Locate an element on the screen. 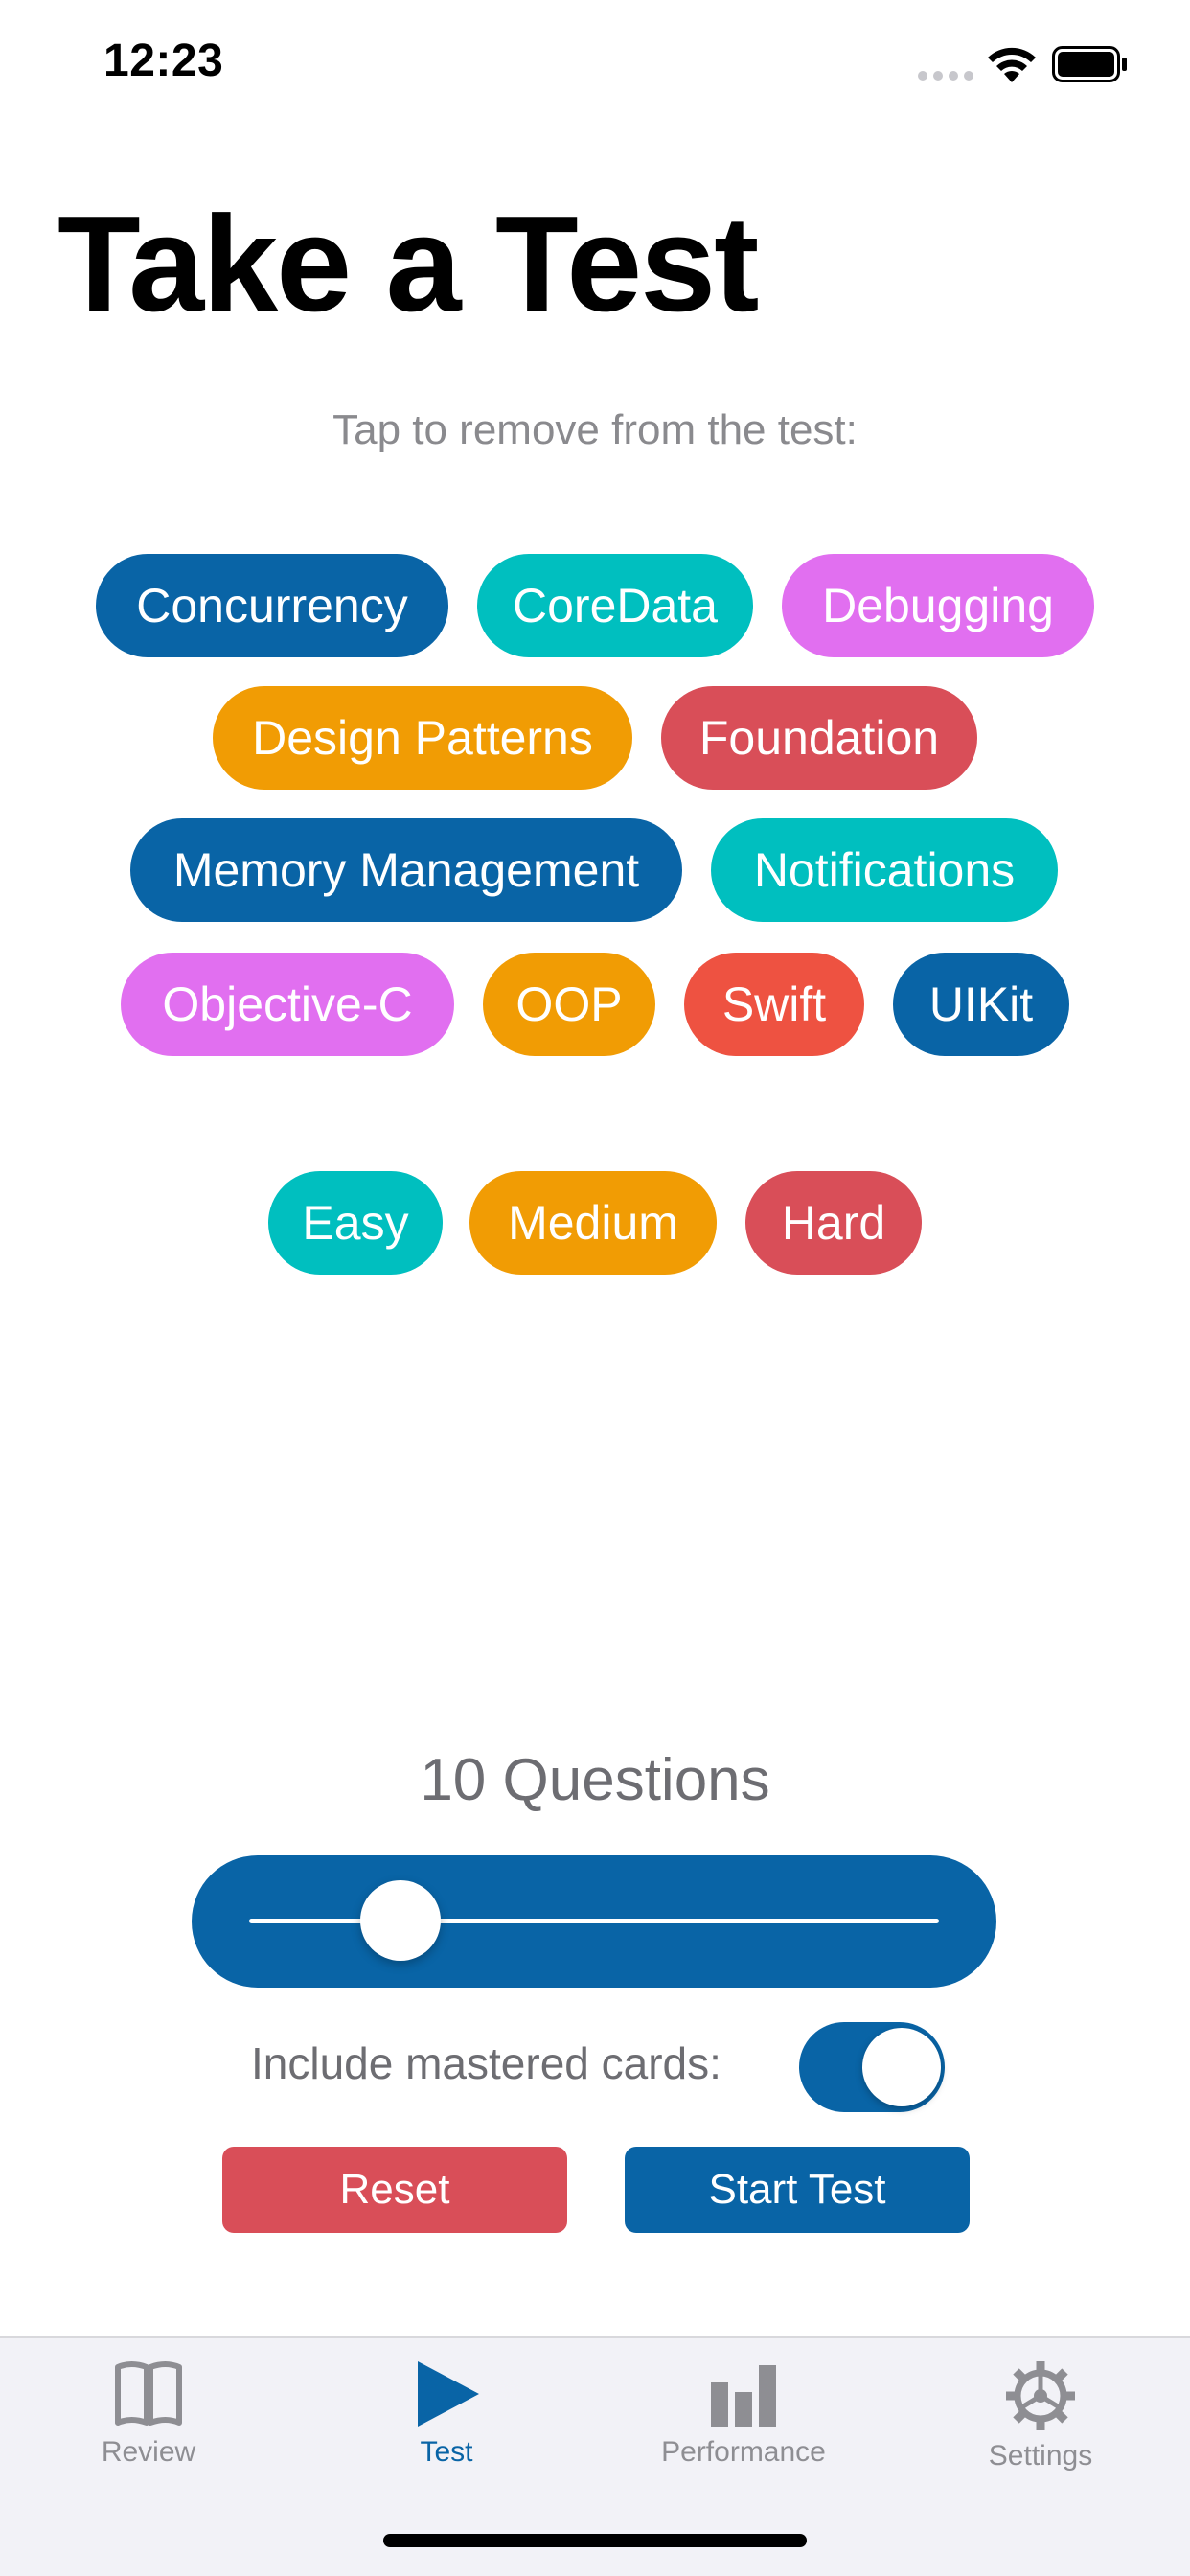 The image size is (1190, 2576). status-time: 12:23 is located at coordinates (163, 60).